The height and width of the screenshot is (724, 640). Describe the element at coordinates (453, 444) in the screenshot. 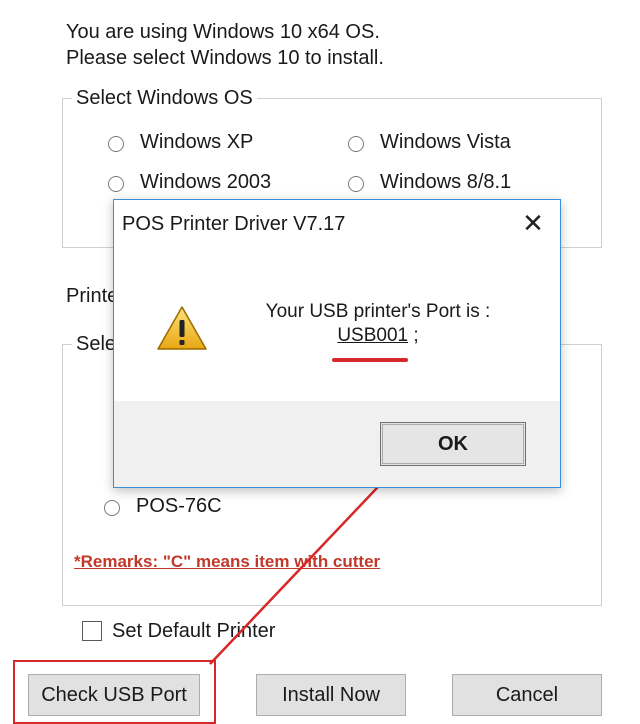

I see `ok-button: OK` at that location.